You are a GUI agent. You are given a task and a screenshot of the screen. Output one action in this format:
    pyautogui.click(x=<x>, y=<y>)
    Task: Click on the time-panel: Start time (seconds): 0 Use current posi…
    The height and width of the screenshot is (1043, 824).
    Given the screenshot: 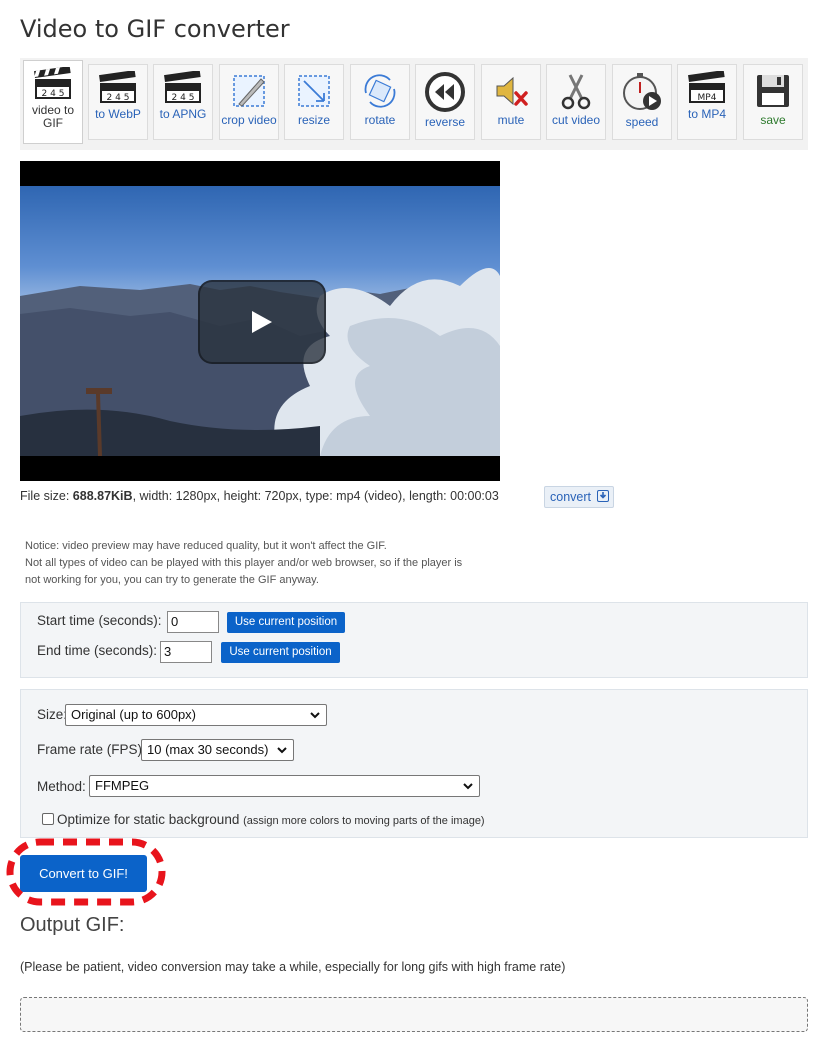 What is the action you would take?
    pyautogui.click(x=414, y=640)
    